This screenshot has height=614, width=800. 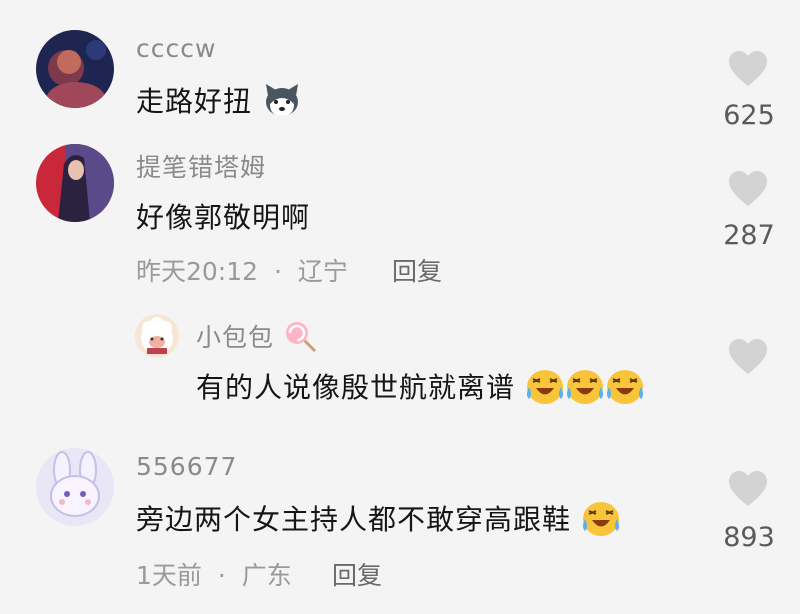 What do you see at coordinates (186, 466) in the screenshot?
I see `username: 556677` at bounding box center [186, 466].